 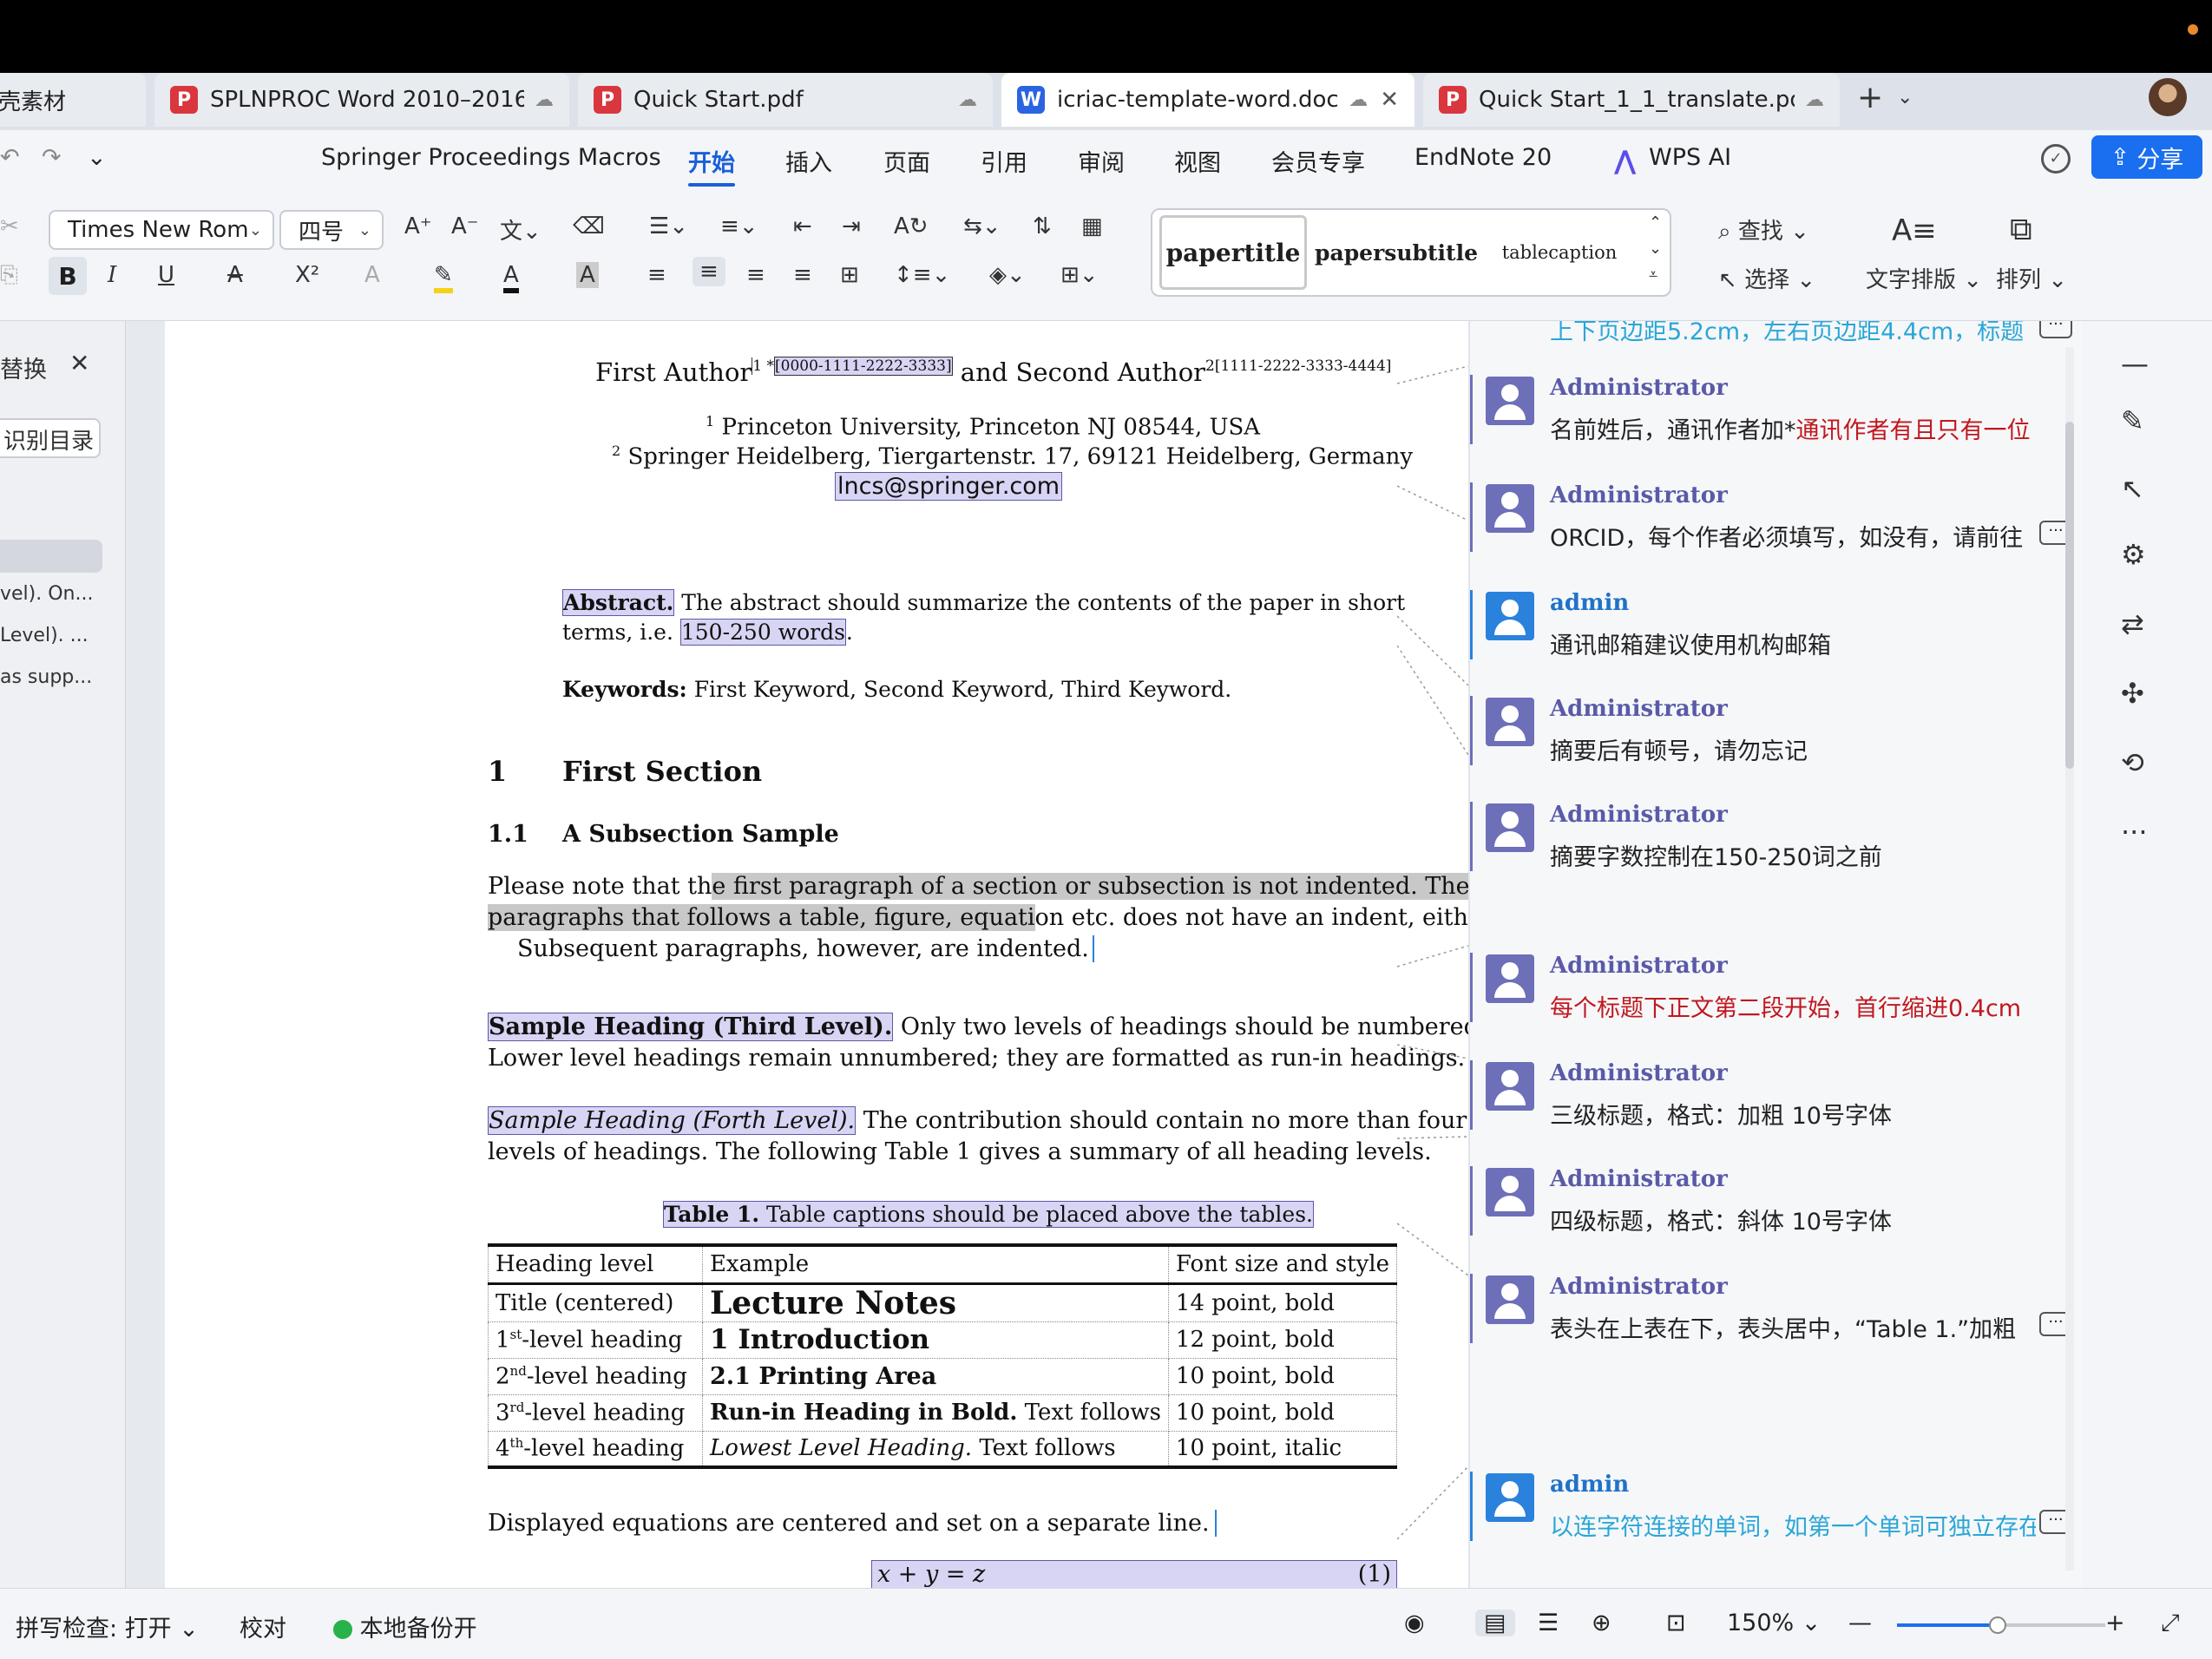 I want to click on cloud-sync-icon: ✓, so click(x=2056, y=159).